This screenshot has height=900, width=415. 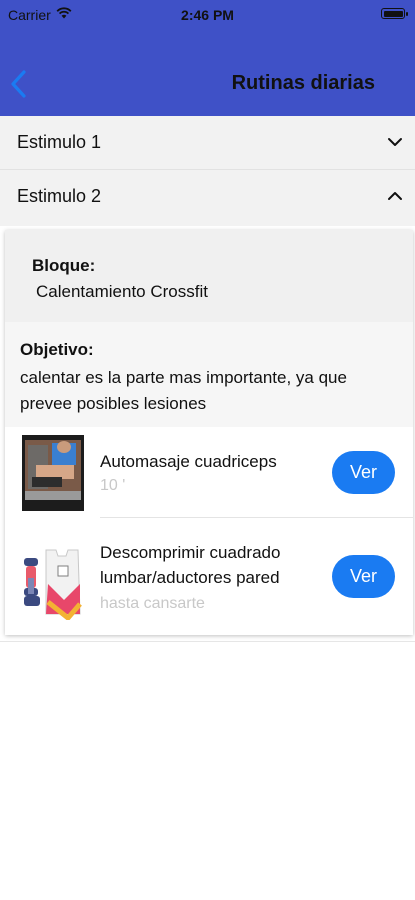 What do you see at coordinates (207, 143) in the screenshot?
I see `accordion-item-estimulo-1: Estimulo 1` at bounding box center [207, 143].